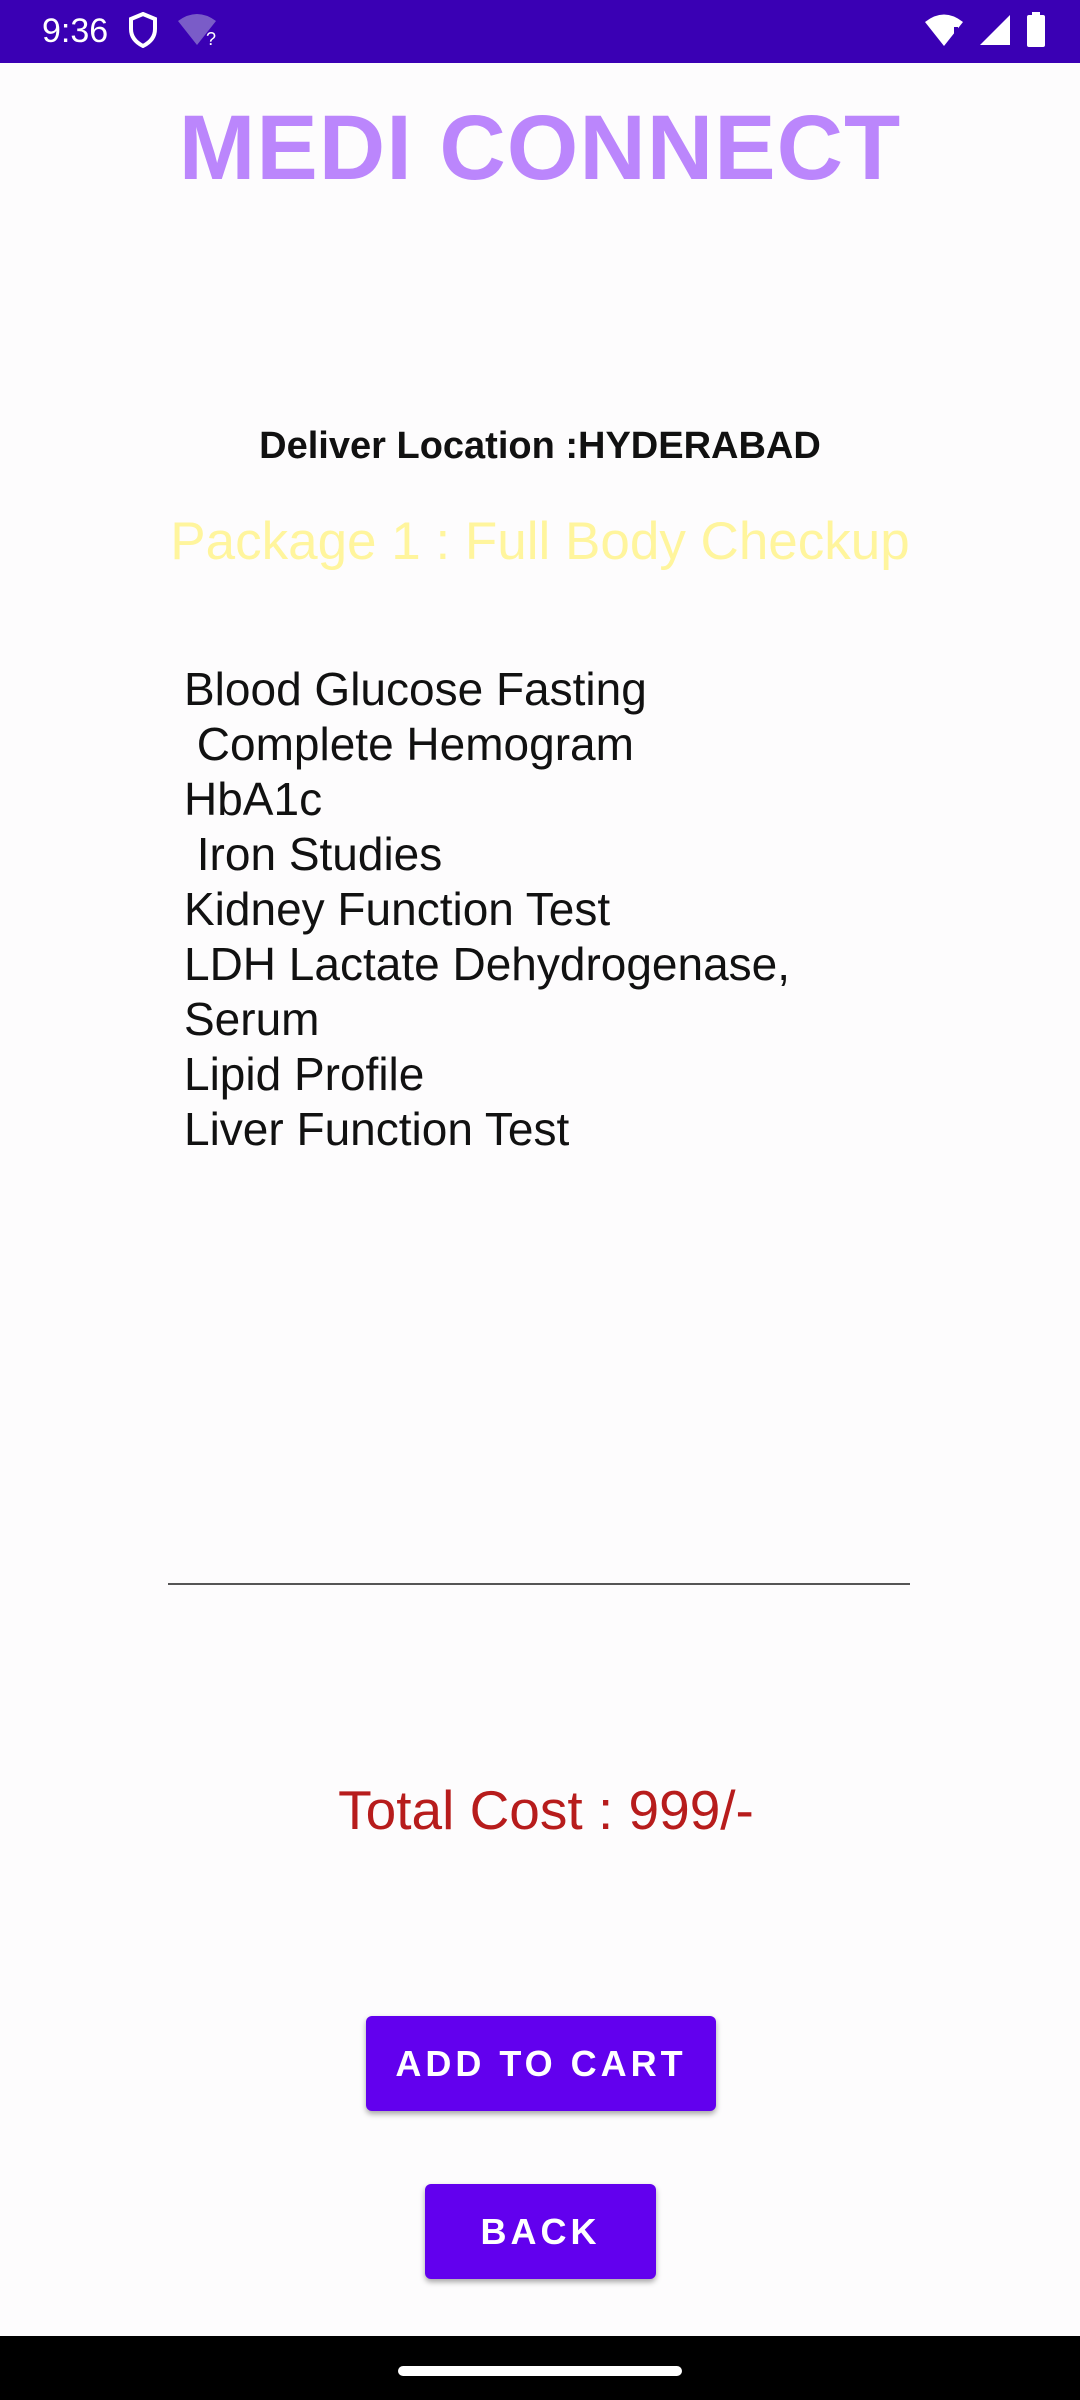 This screenshot has height=2400, width=1080. What do you see at coordinates (540, 31) in the screenshot?
I see `status-bar: 9:36 ?` at bounding box center [540, 31].